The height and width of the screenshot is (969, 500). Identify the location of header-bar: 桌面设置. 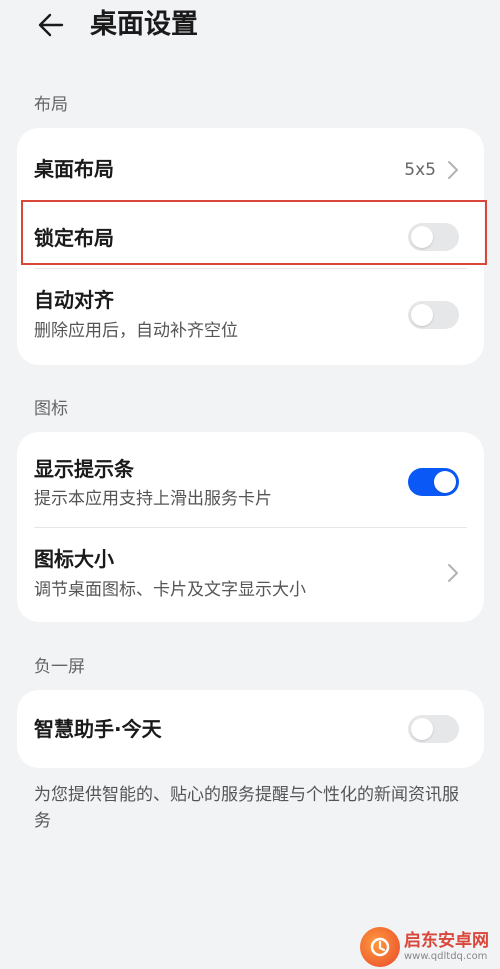
(250, 27).